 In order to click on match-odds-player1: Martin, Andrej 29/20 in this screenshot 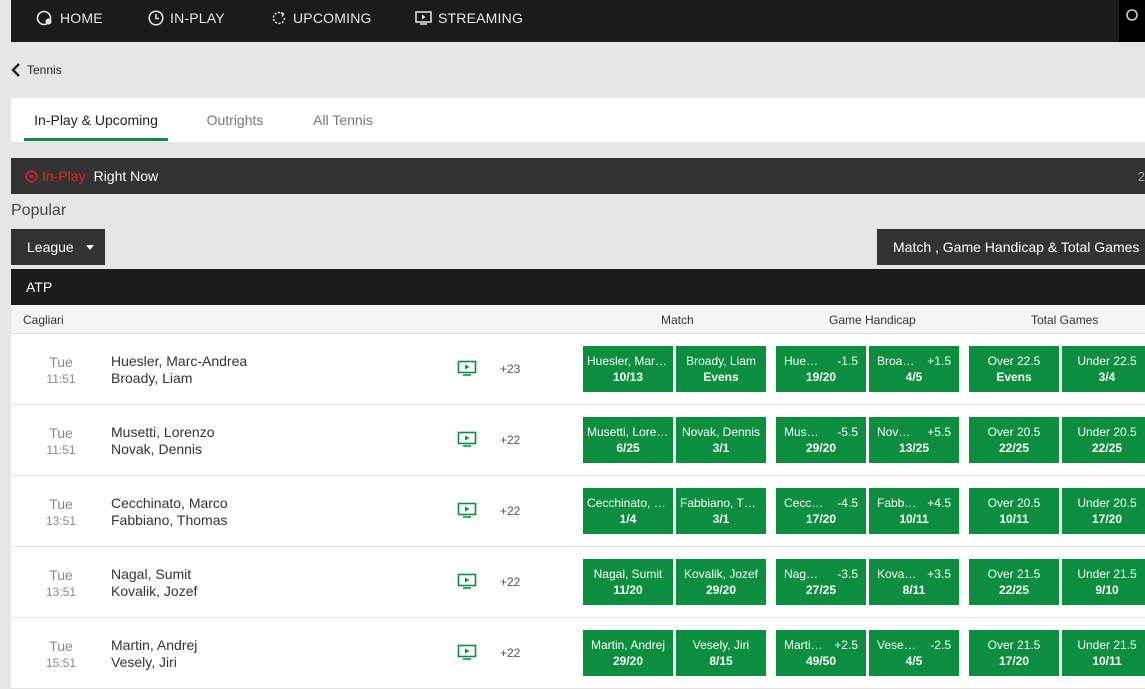, I will do `click(628, 653)`.